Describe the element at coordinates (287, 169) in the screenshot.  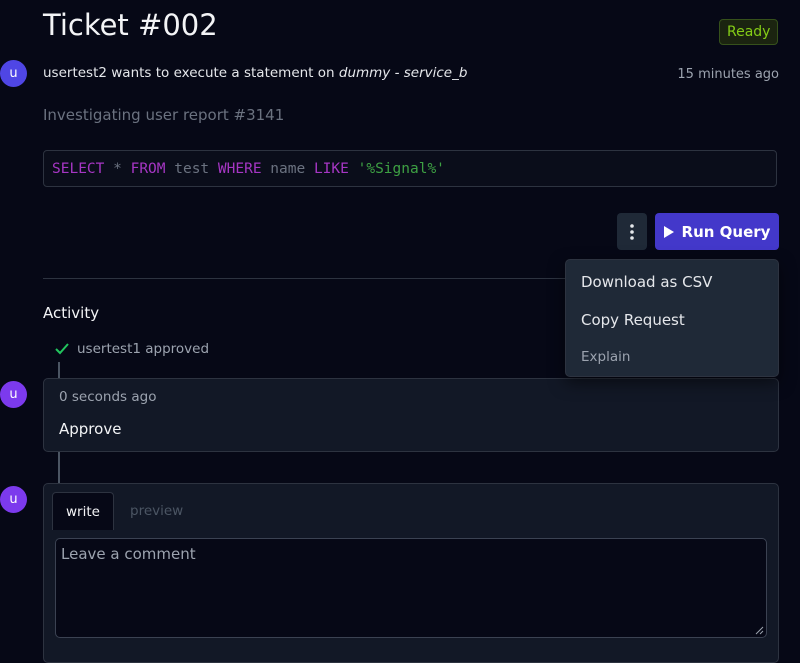
I see `sql-token: name` at that location.